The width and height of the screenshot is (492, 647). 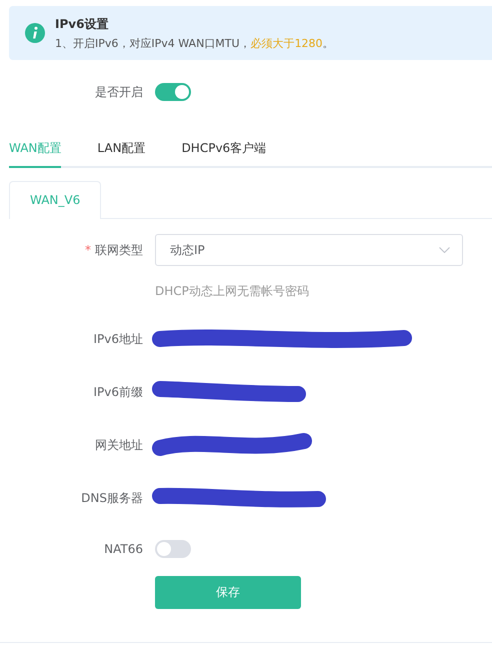 I want to click on dropdown-field: 动态IP, so click(x=309, y=250).